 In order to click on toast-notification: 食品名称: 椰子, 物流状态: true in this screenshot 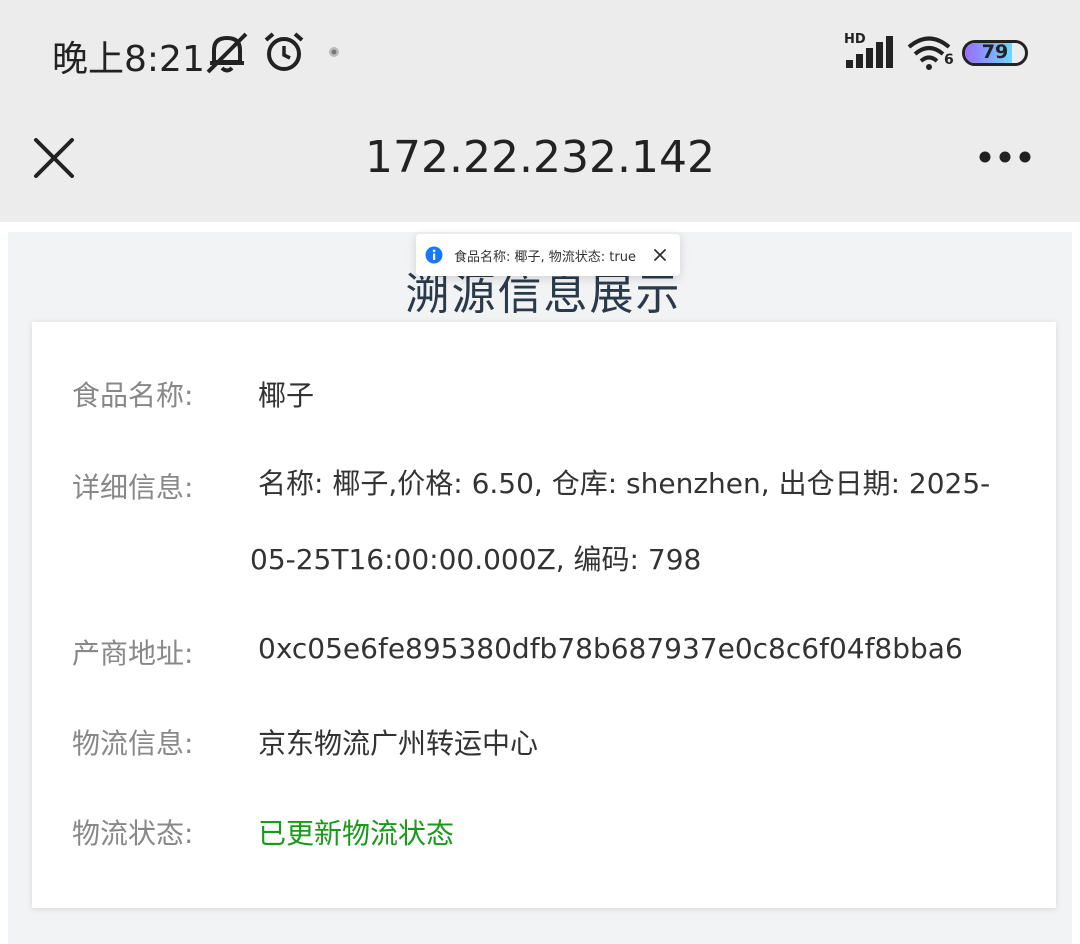, I will do `click(548, 255)`.